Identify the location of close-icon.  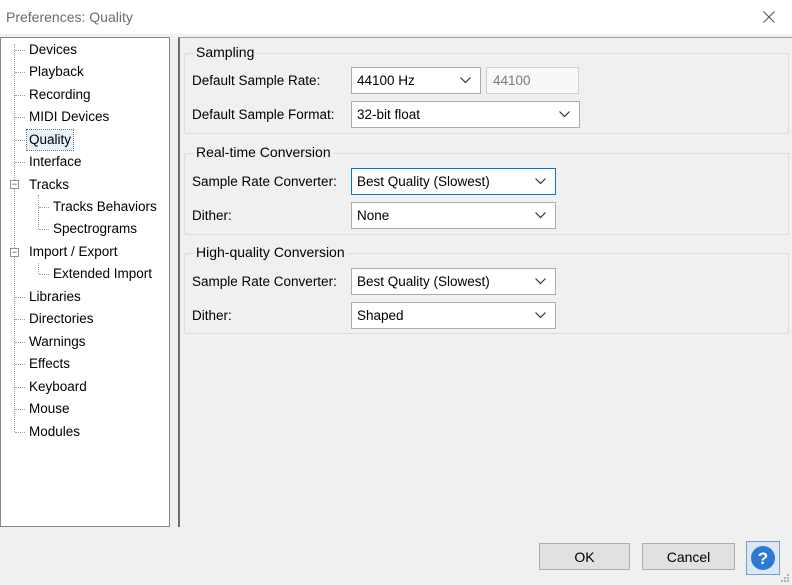
(769, 17).